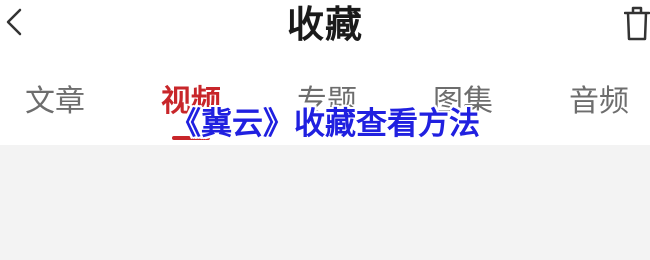 This screenshot has height=260, width=650. Describe the element at coordinates (325, 24) in the screenshot. I see `page-title: 收藏` at that location.